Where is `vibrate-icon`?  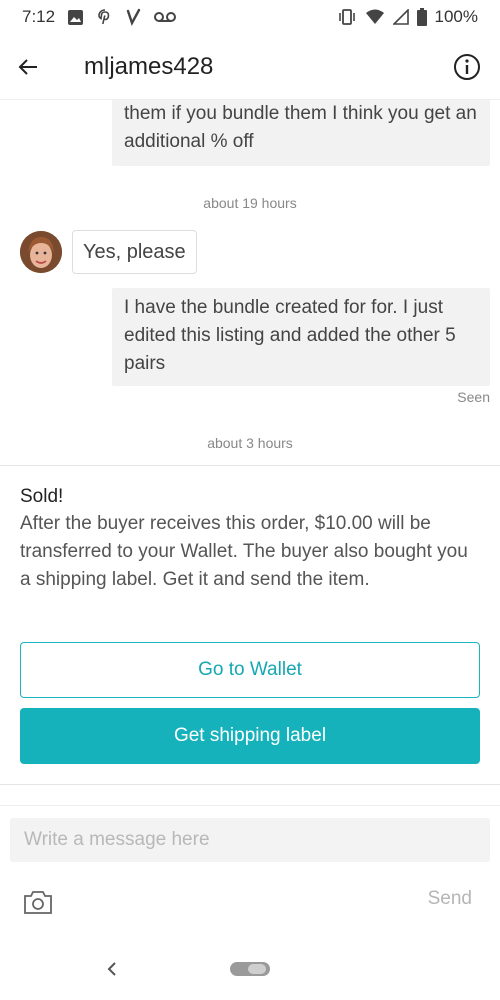
vibrate-icon is located at coordinates (347, 17).